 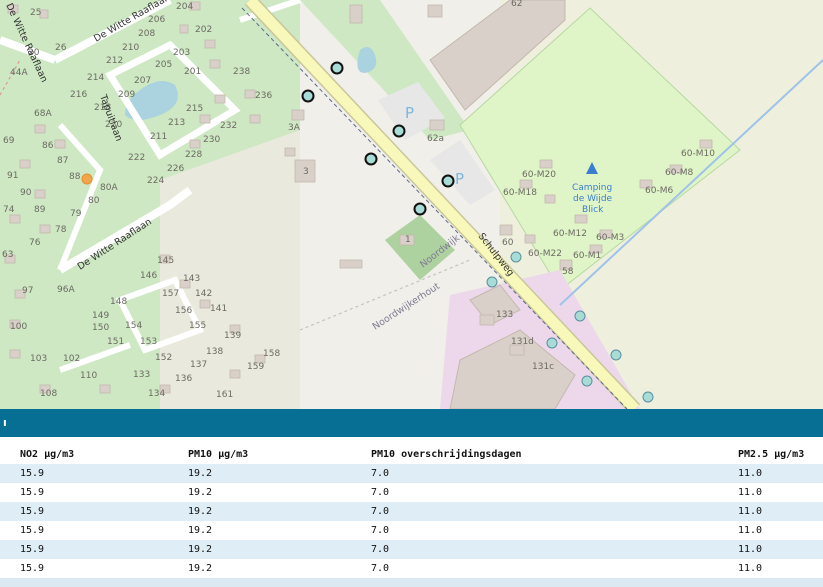 I want to click on house-number: 62, so click(x=516, y=4).